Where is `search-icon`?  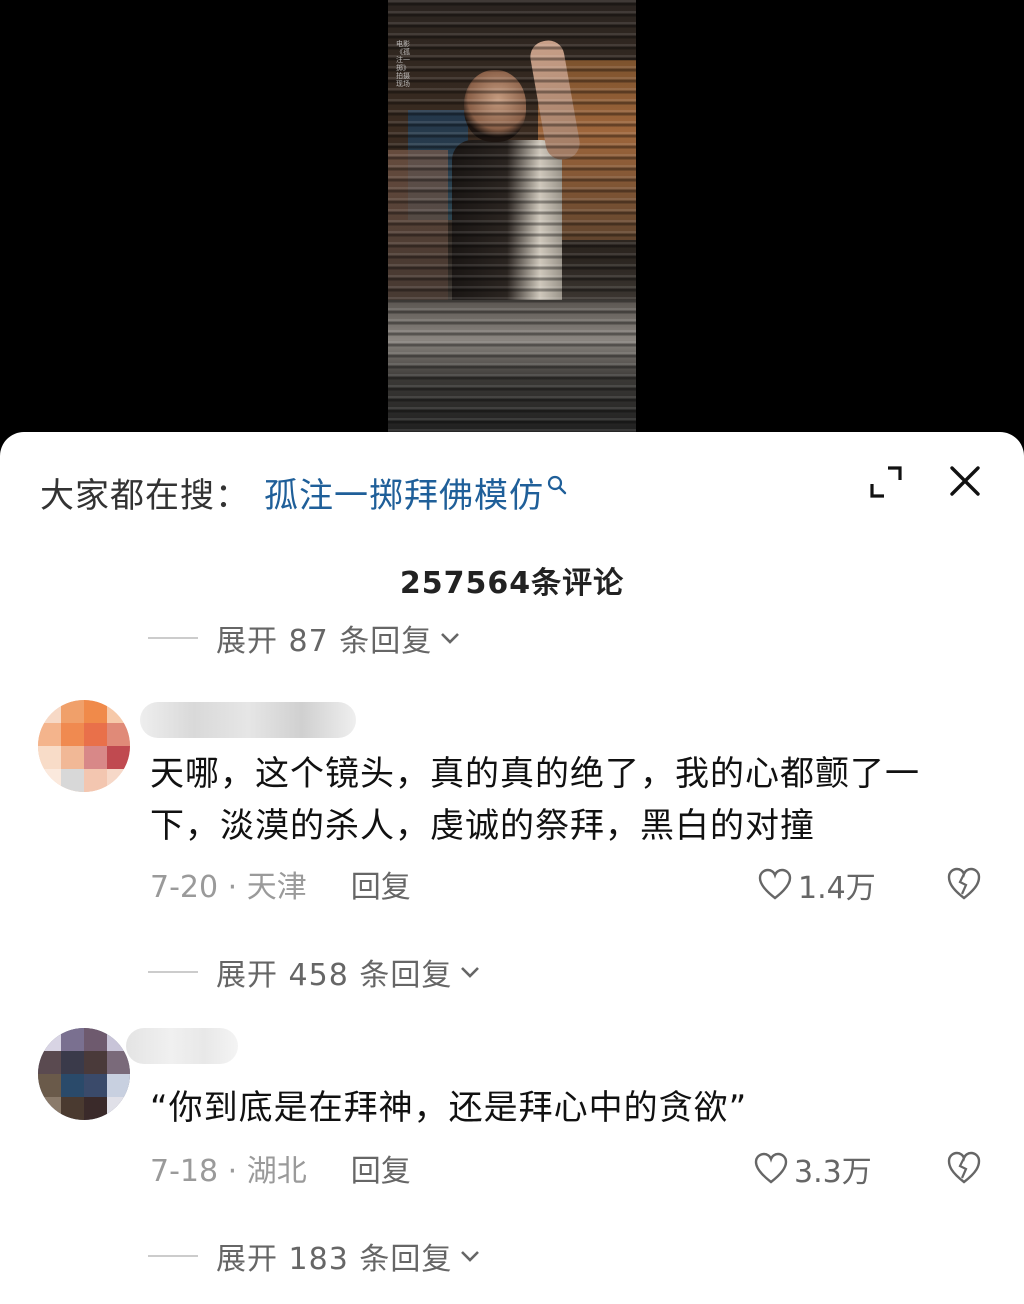
search-icon is located at coordinates (557, 485).